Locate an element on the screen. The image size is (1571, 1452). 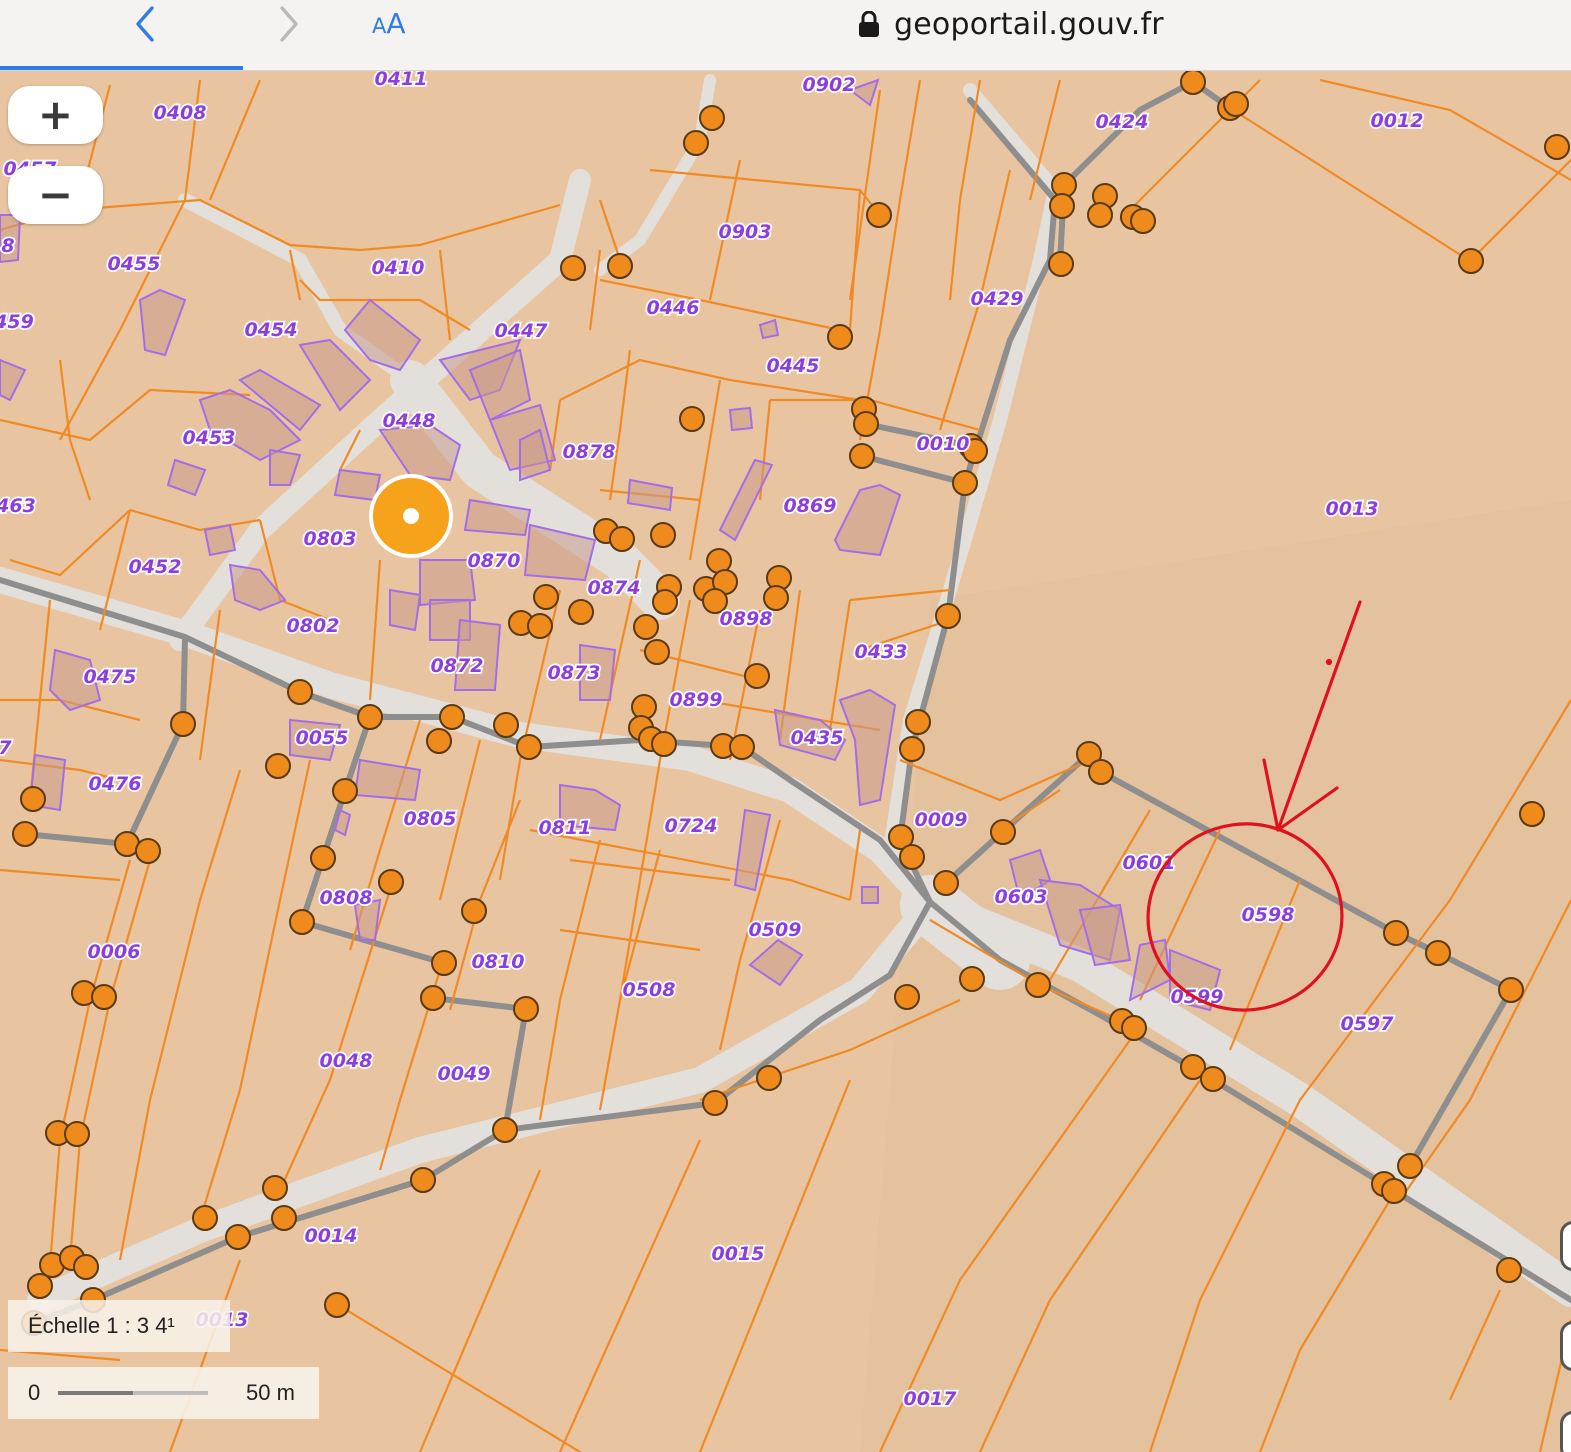
parcel-label: 0874 is located at coordinates (614, 588).